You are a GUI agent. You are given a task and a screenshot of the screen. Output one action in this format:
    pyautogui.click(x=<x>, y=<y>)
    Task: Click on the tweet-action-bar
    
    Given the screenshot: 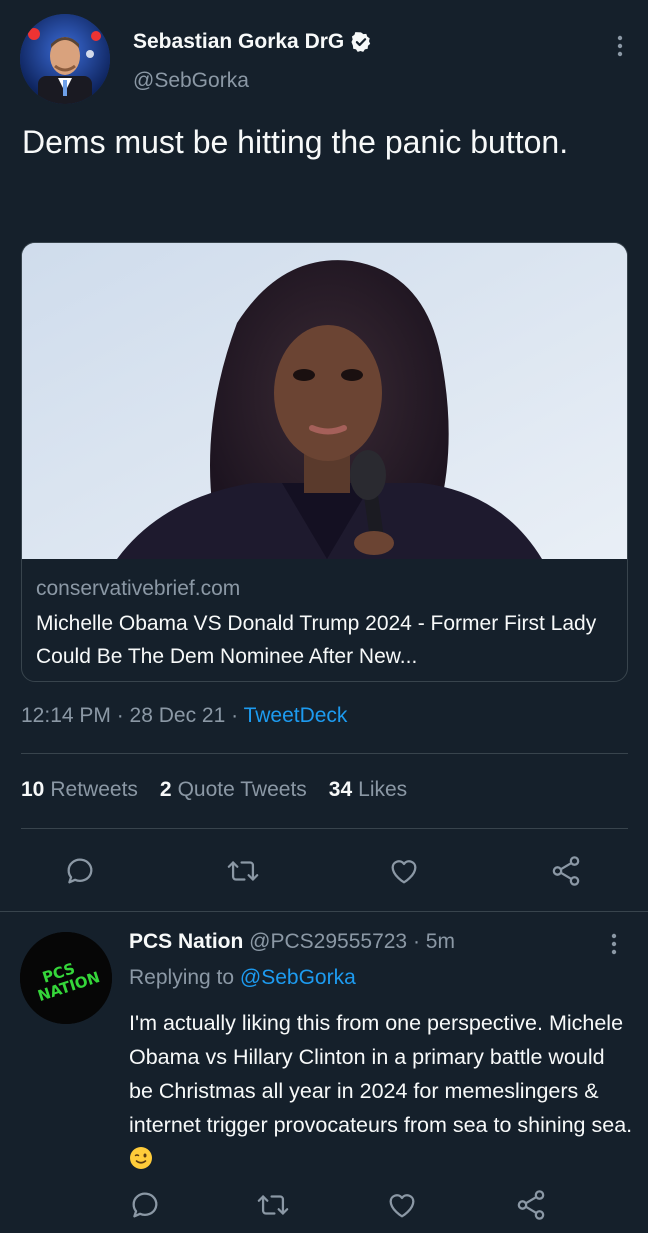 What is the action you would take?
    pyautogui.click(x=324, y=872)
    